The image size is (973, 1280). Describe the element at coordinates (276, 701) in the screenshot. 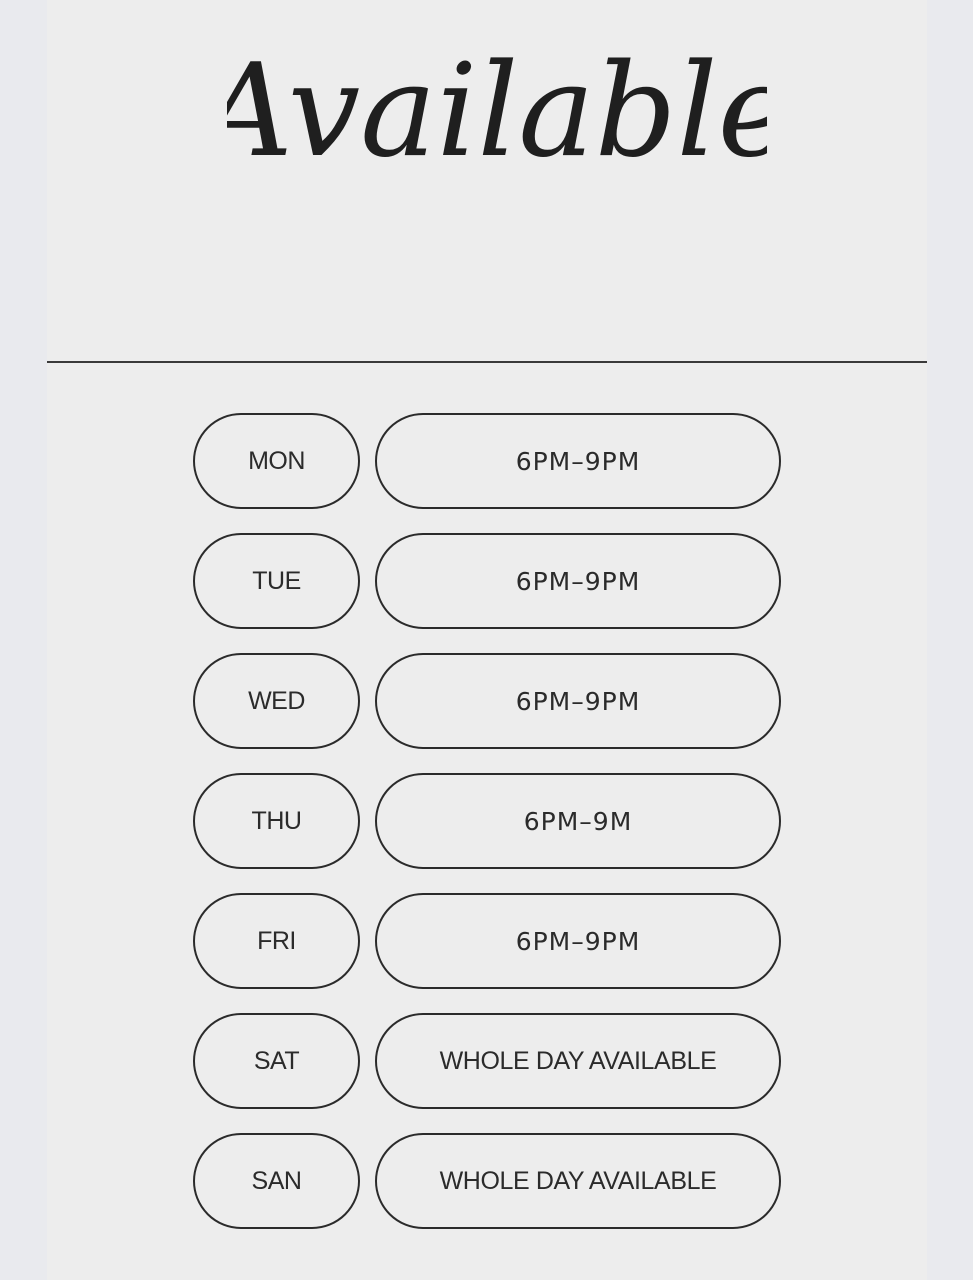

I see `day-pill-wed: WED` at that location.